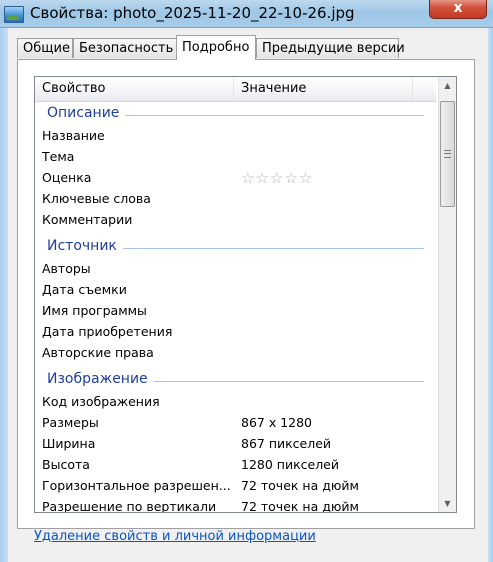 This screenshot has width=493, height=562. What do you see at coordinates (235, 444) in the screenshot?
I see `property-row: Ширина 867 пикселей` at bounding box center [235, 444].